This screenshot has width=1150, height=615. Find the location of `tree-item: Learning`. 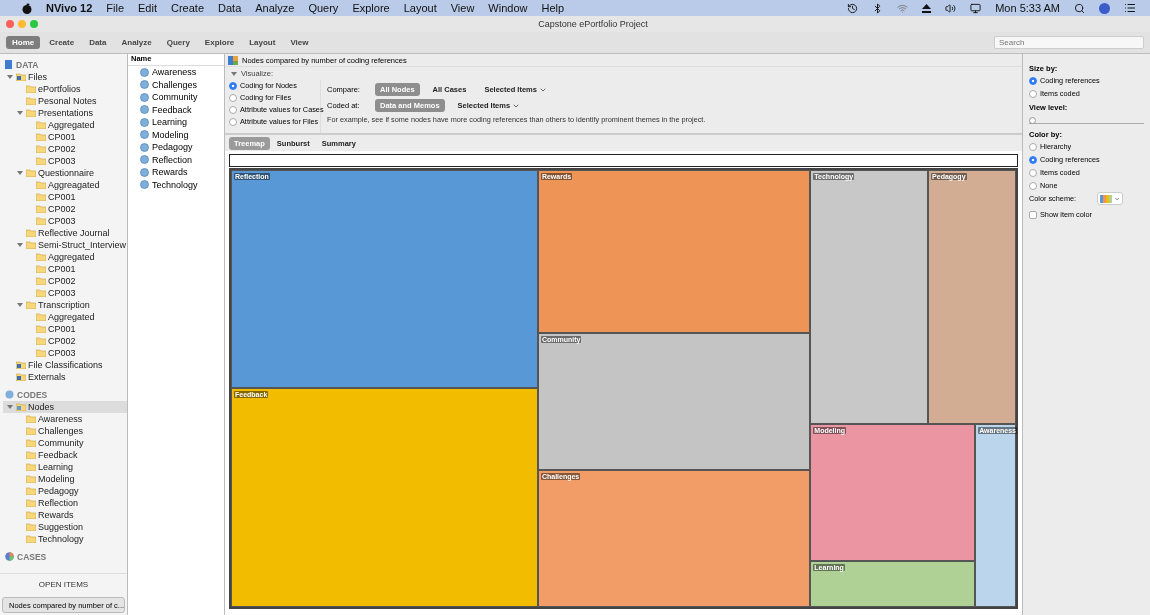

tree-item: Learning is located at coordinates (65, 467).